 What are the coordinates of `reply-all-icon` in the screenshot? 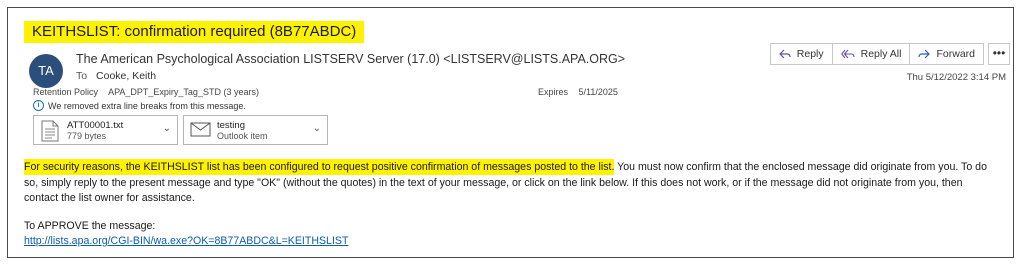 It's located at (847, 54).